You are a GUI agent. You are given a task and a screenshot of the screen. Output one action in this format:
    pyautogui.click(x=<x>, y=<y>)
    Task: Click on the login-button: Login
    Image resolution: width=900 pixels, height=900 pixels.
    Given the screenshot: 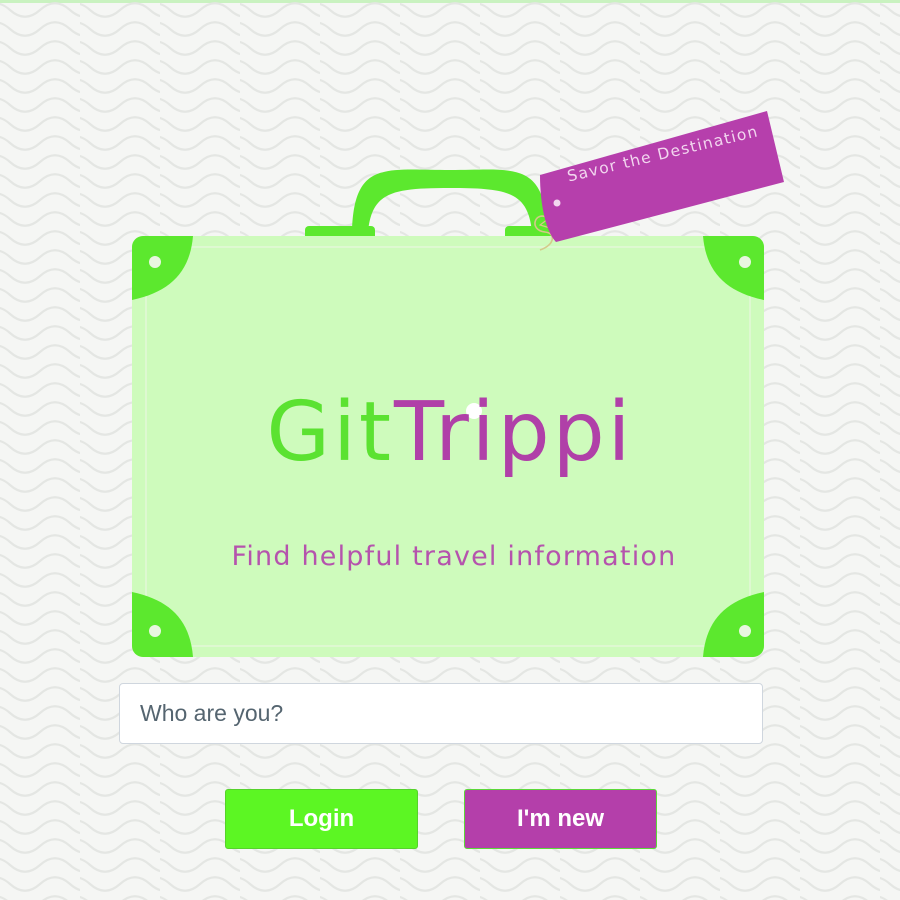 What is the action you would take?
    pyautogui.click(x=321, y=819)
    